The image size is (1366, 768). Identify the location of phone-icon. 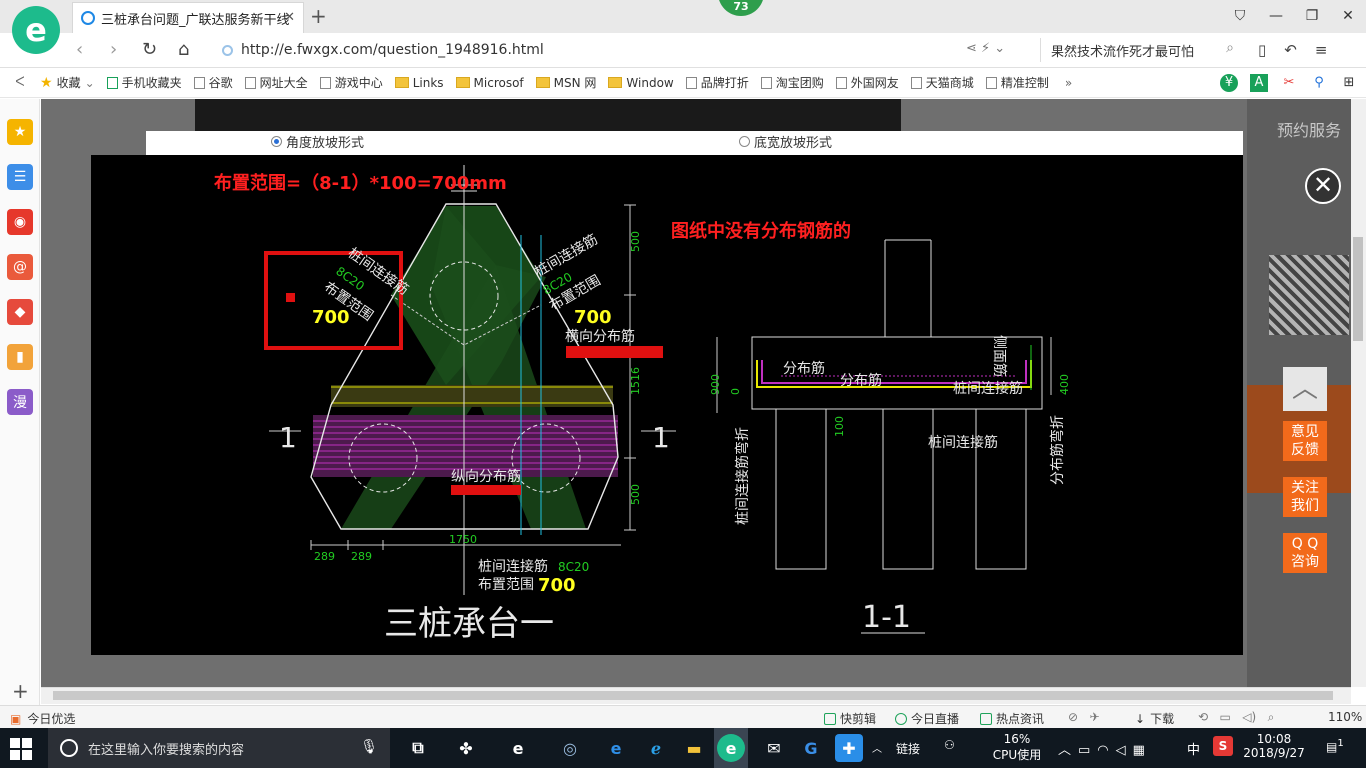
(112, 82).